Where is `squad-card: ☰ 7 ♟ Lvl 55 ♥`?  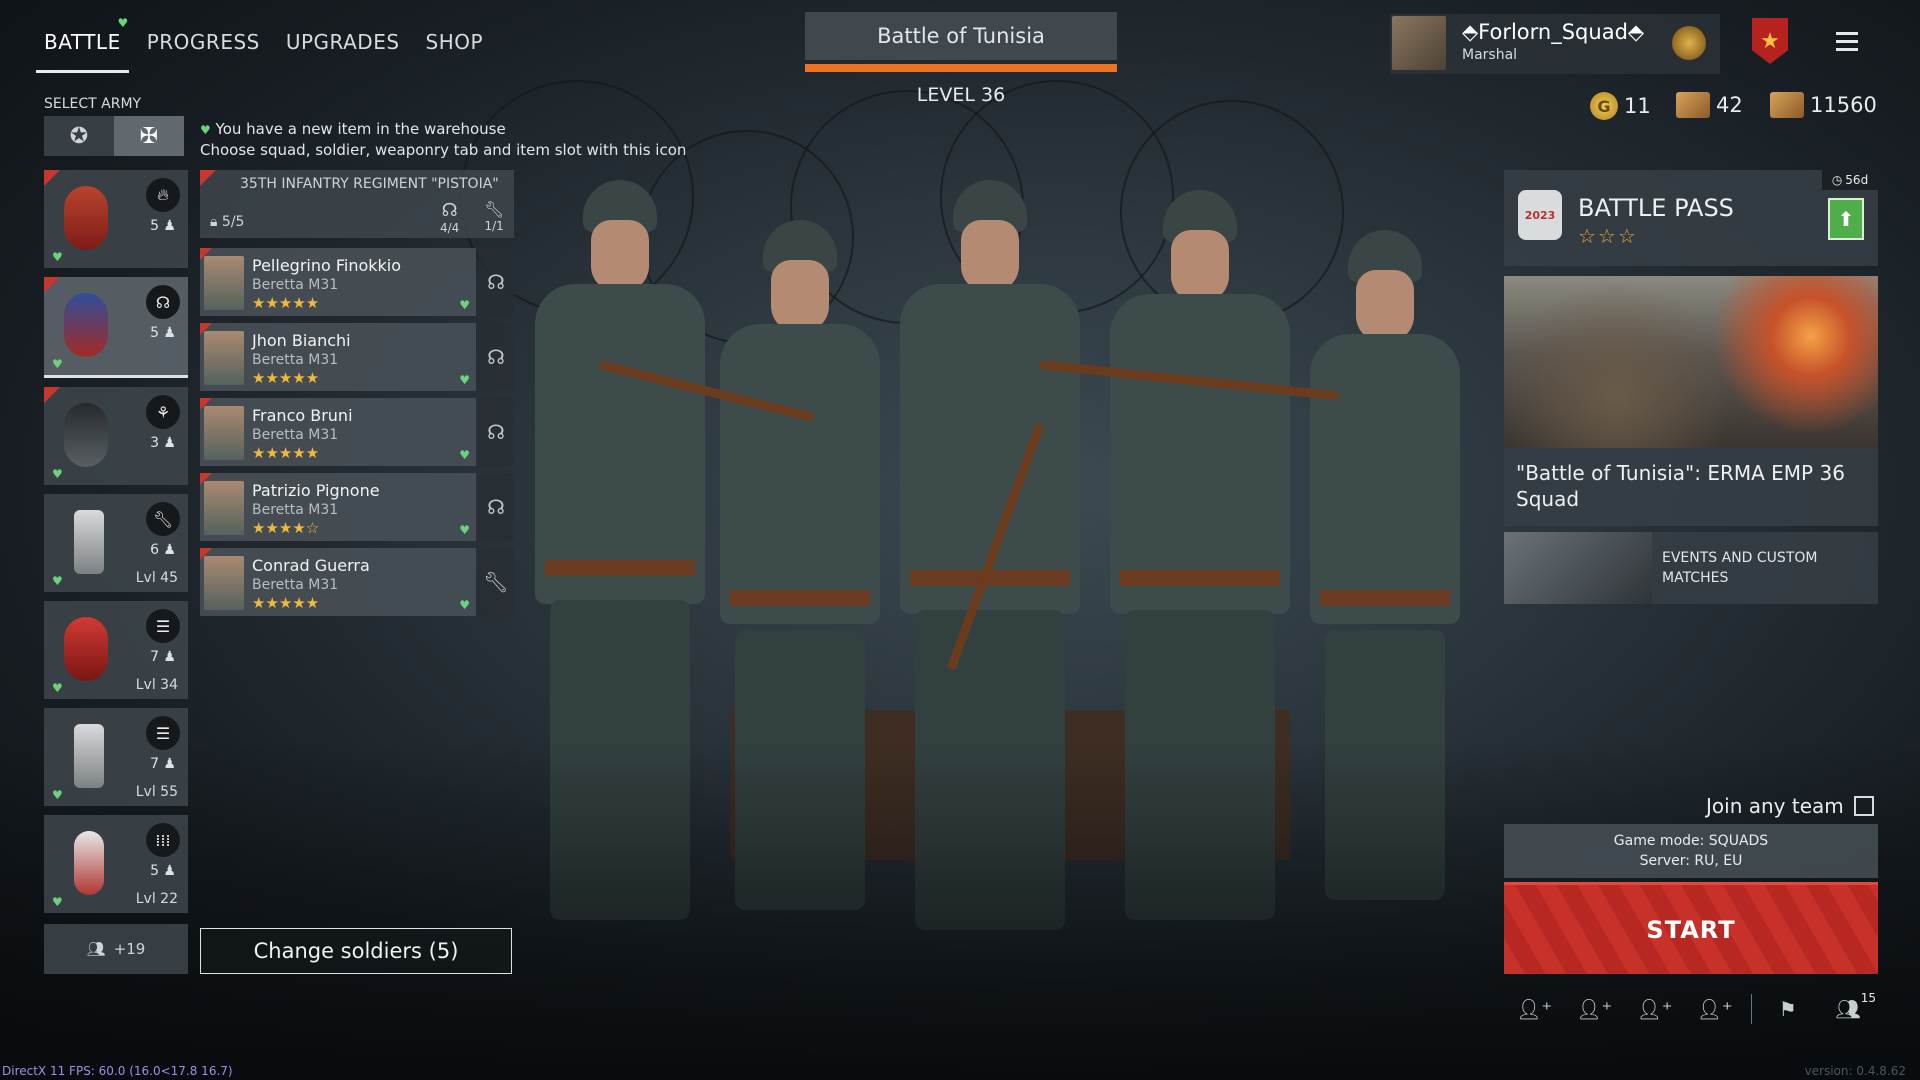
squad-card: ☰ 7 ♟ Lvl 55 ♥ is located at coordinates (116, 757).